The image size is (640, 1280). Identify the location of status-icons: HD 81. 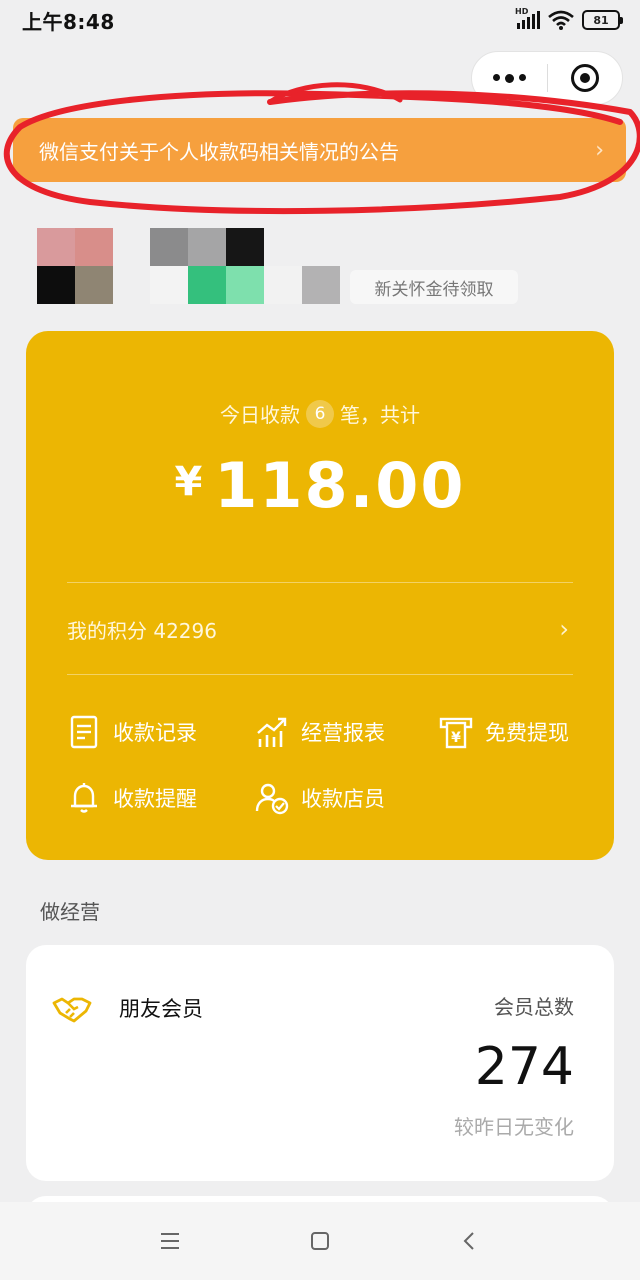
(569, 18).